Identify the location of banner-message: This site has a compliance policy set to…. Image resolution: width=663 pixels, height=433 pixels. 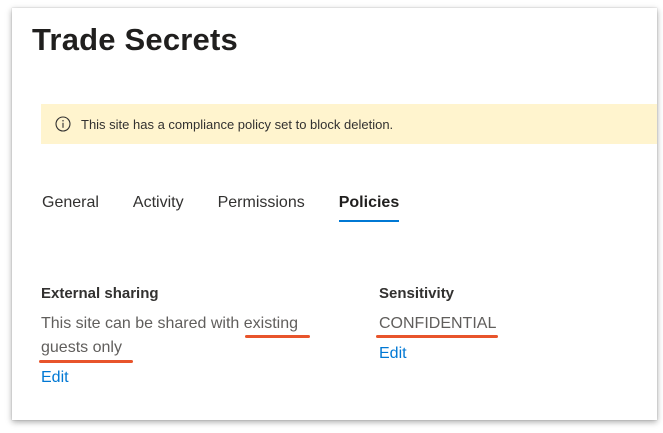
(237, 124).